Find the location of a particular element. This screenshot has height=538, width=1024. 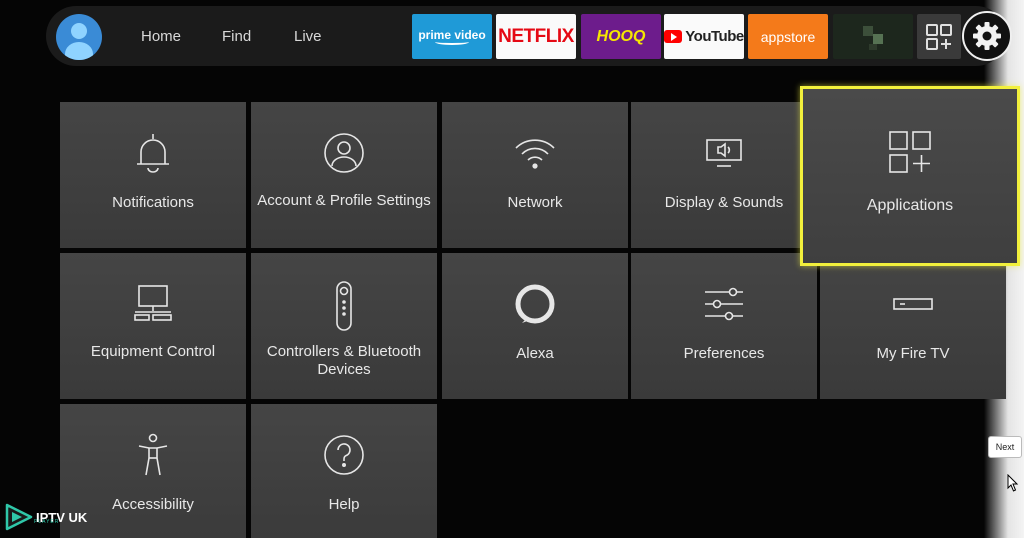

tile-label: Account & Profile Settings is located at coordinates (344, 200).